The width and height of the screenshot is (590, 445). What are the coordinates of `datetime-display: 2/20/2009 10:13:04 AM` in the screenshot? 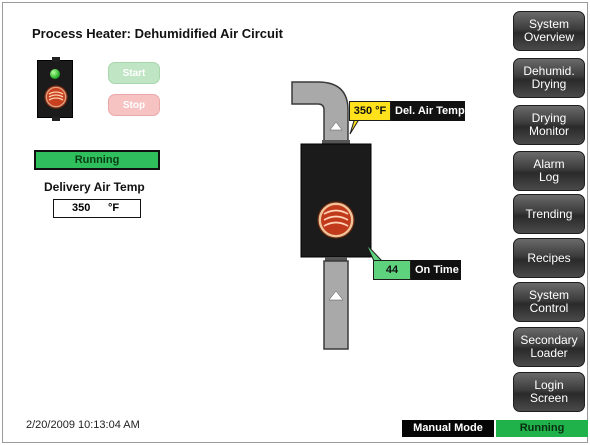 It's located at (83, 425).